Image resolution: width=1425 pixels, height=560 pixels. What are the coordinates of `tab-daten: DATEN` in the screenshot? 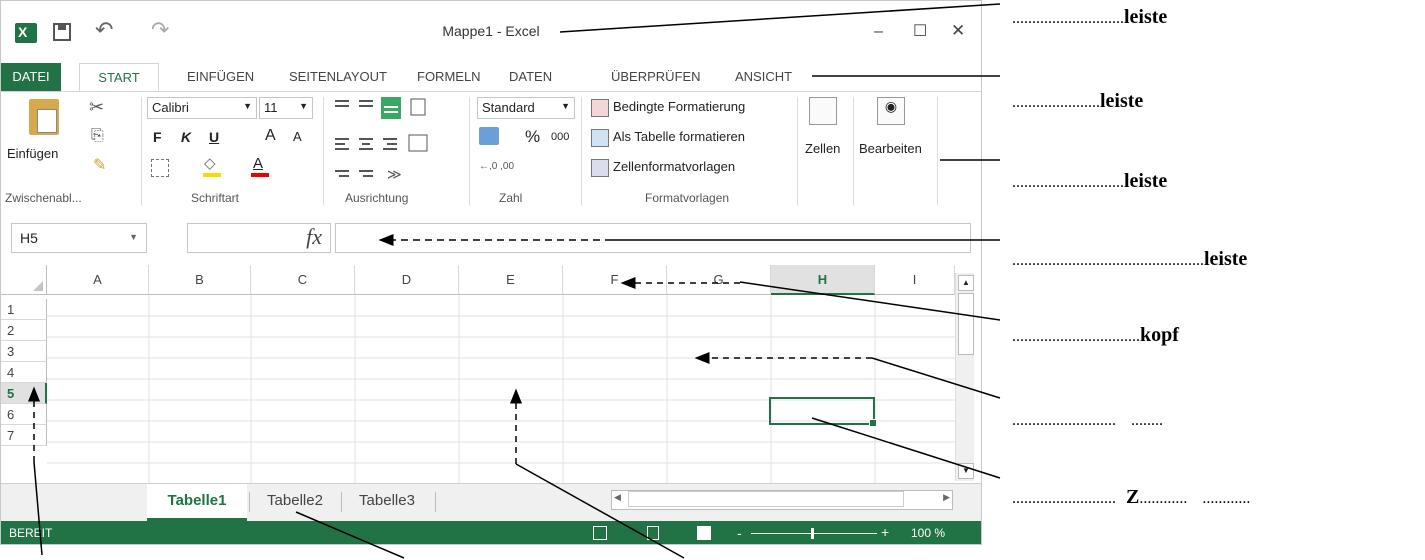 It's located at (530, 77).